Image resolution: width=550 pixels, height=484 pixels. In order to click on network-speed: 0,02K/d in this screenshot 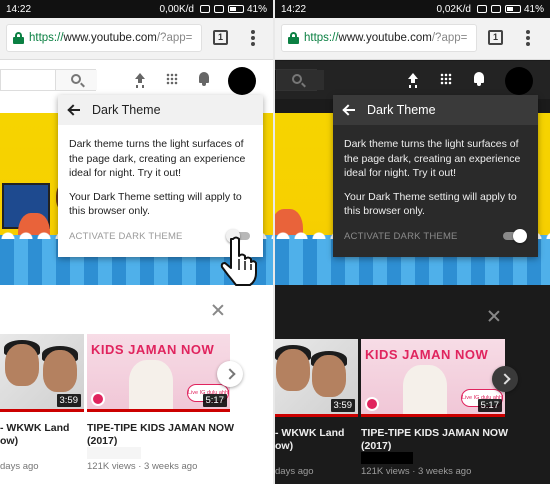, I will do `click(453, 9)`.